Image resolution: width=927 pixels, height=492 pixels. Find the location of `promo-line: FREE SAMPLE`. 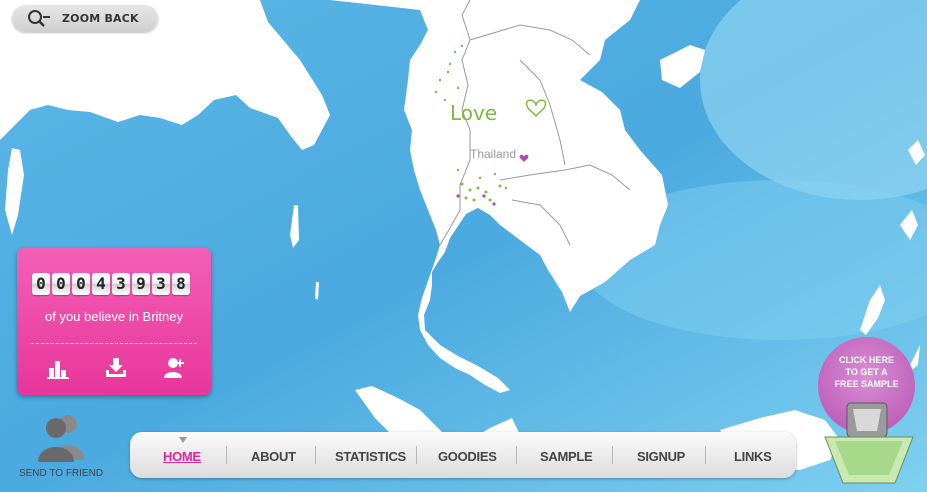

promo-line: FREE SAMPLE is located at coordinates (866, 384).